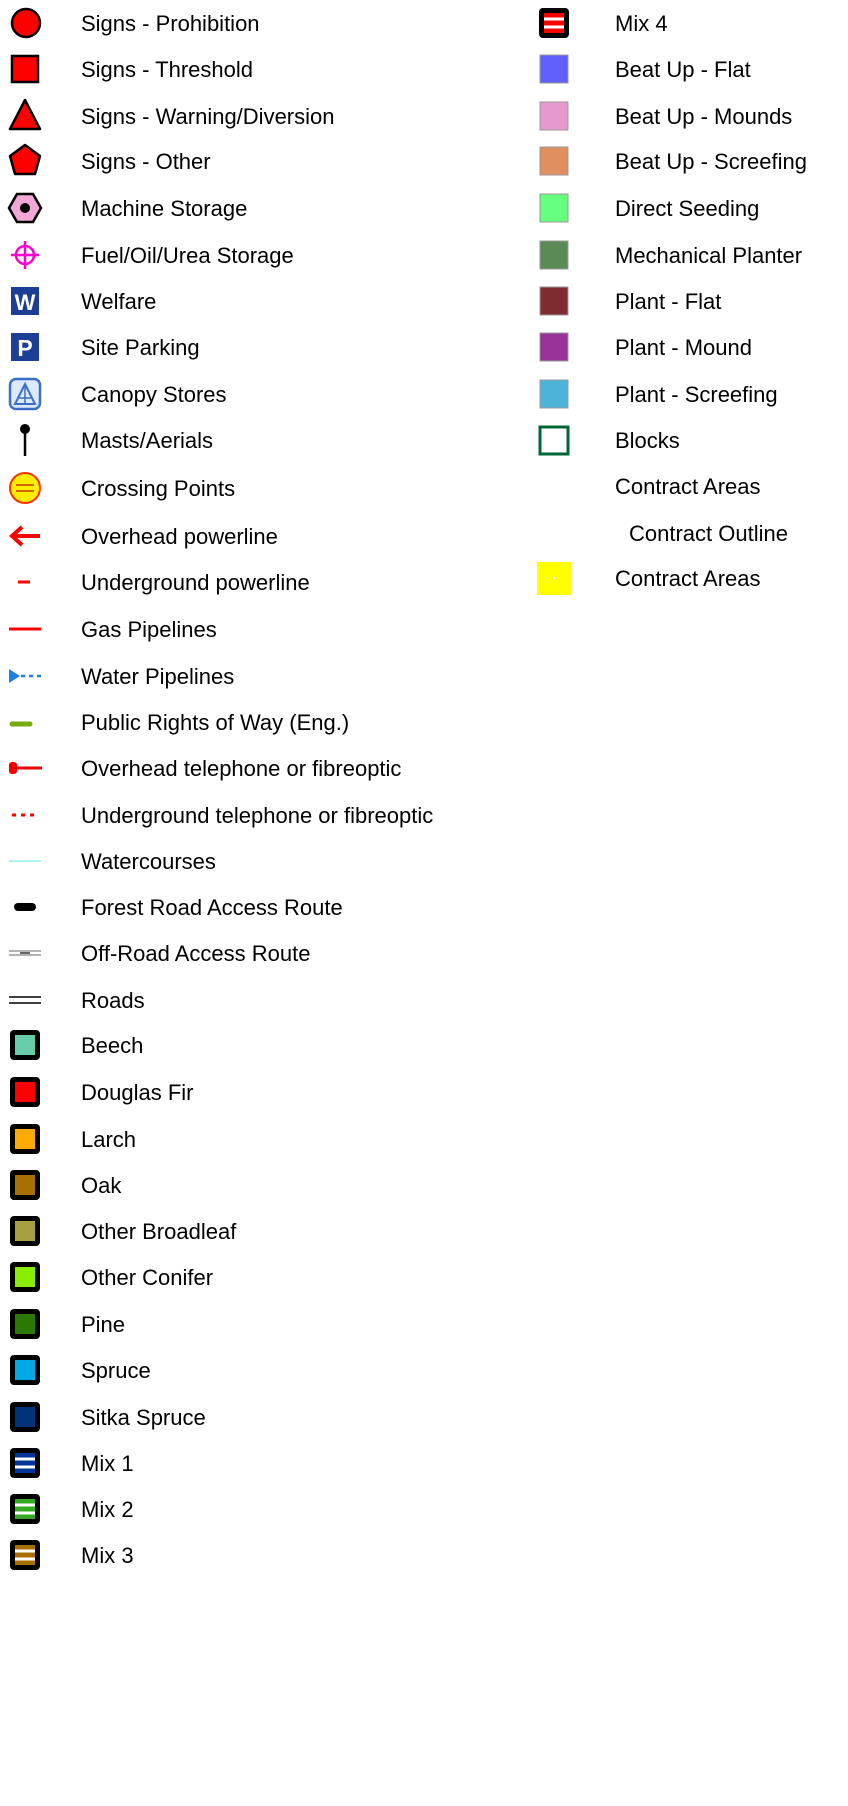 This screenshot has width=848, height=1806. Describe the element at coordinates (147, 440) in the screenshot. I see `legend-label: Masts/Aerials` at that location.